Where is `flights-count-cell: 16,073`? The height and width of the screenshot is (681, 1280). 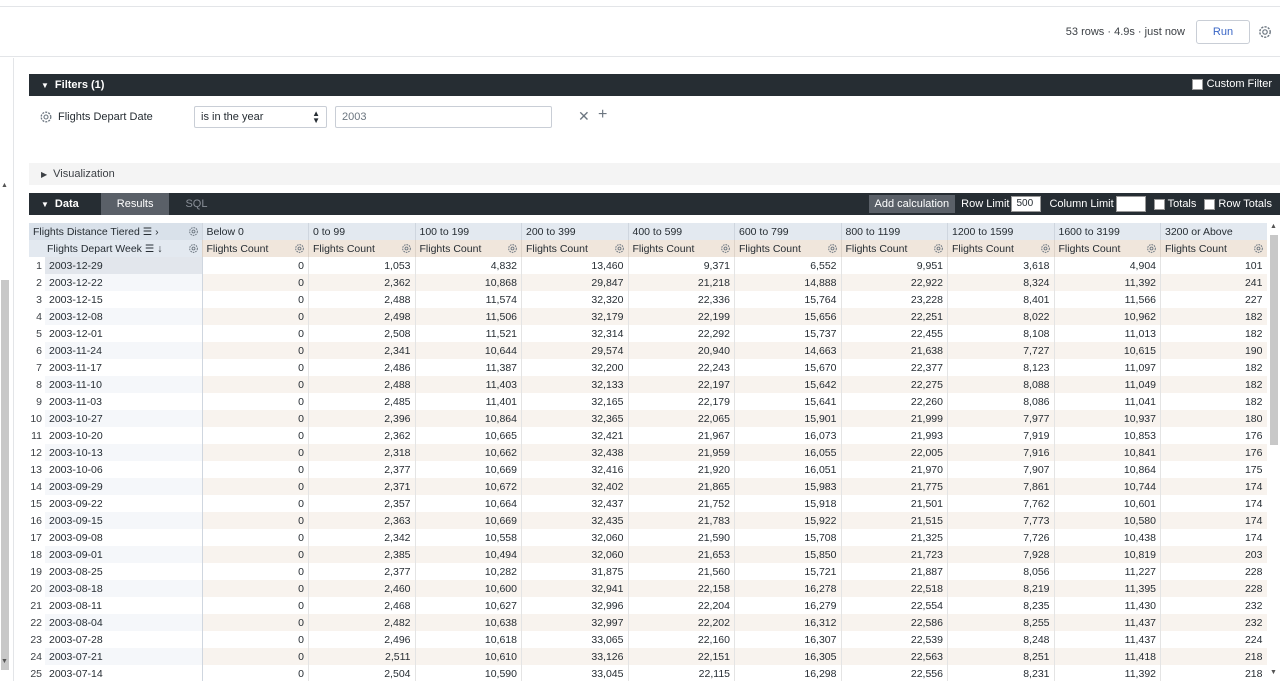
flights-count-cell: 16,073 is located at coordinates (788, 435).